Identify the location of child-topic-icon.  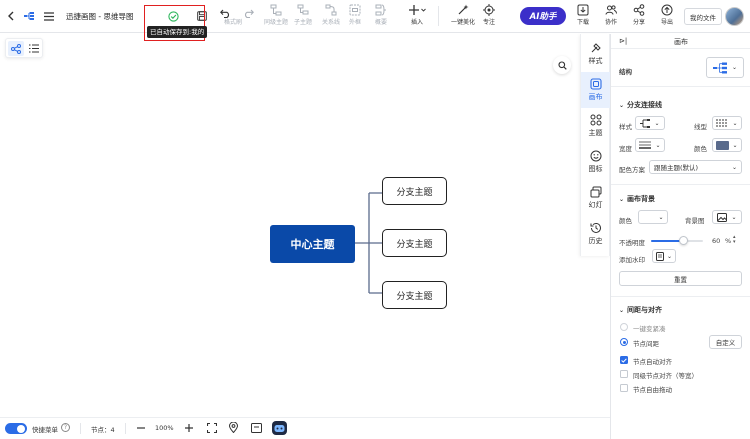
(303, 9).